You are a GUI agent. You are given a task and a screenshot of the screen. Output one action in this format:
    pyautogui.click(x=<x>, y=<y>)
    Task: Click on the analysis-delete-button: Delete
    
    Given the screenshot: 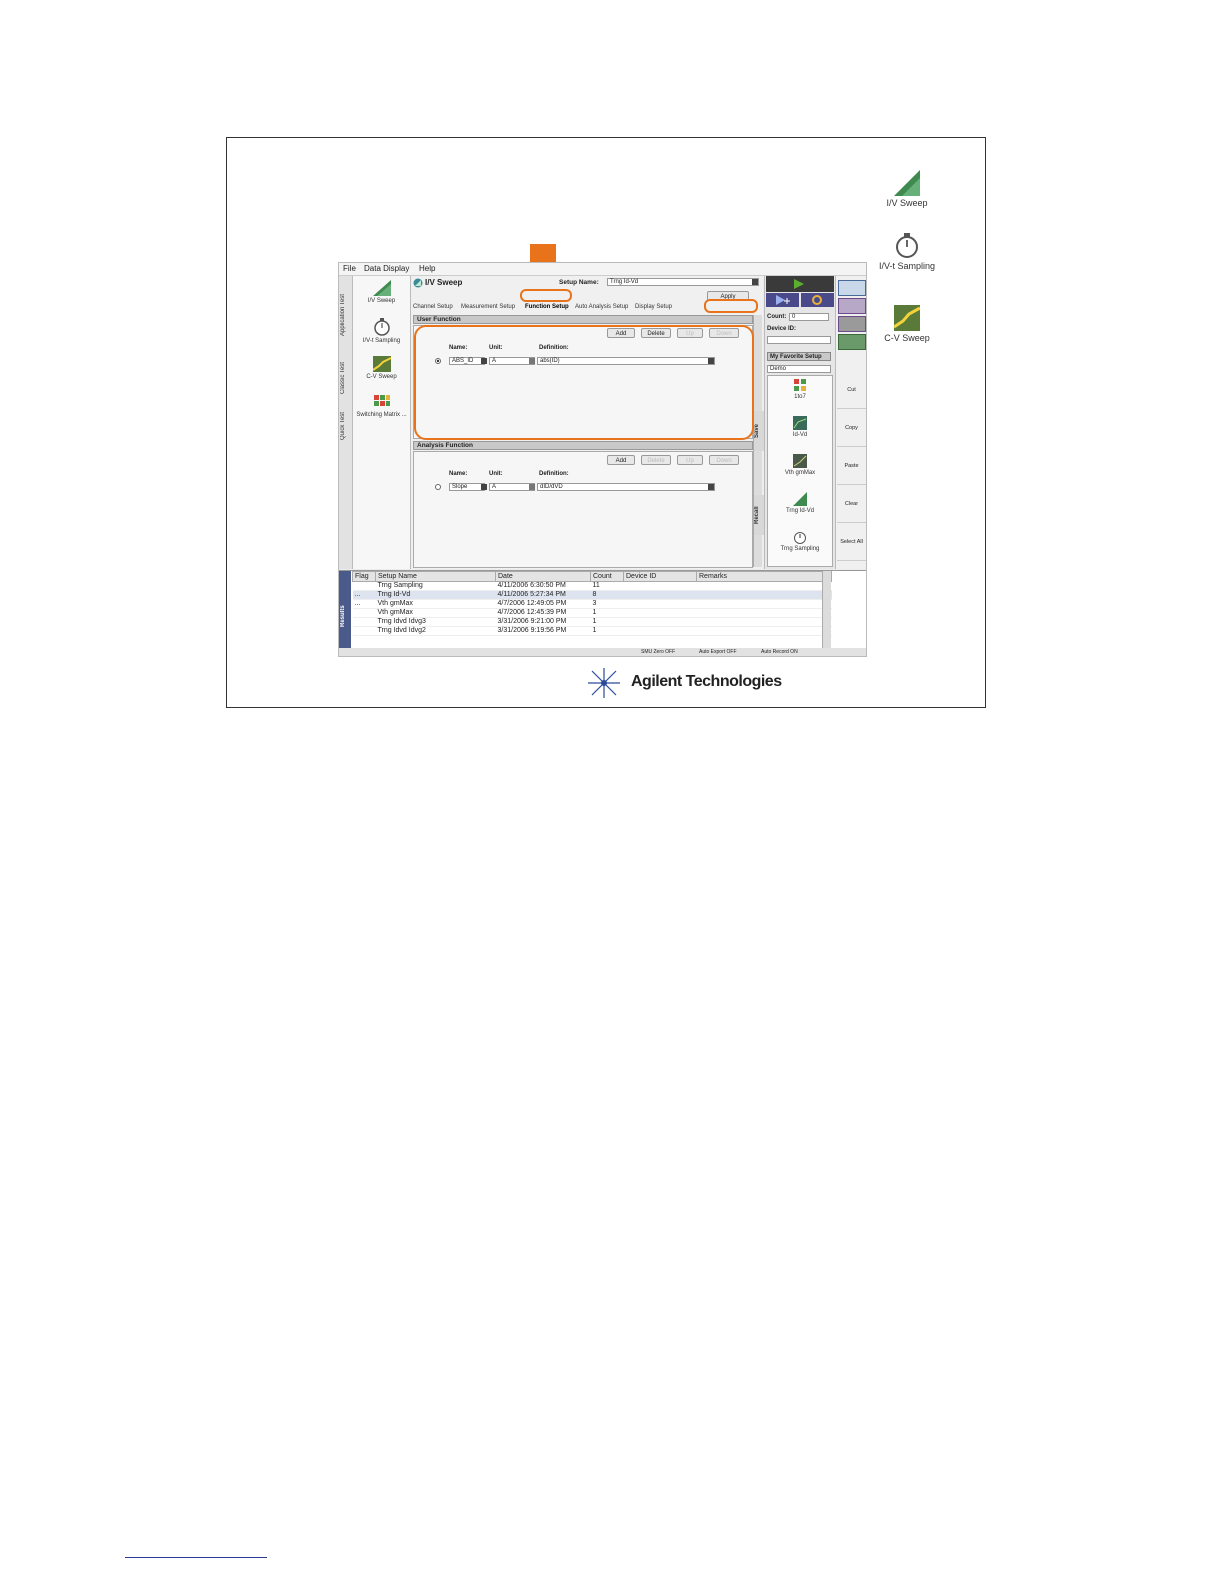 What is the action you would take?
    pyautogui.click(x=656, y=460)
    